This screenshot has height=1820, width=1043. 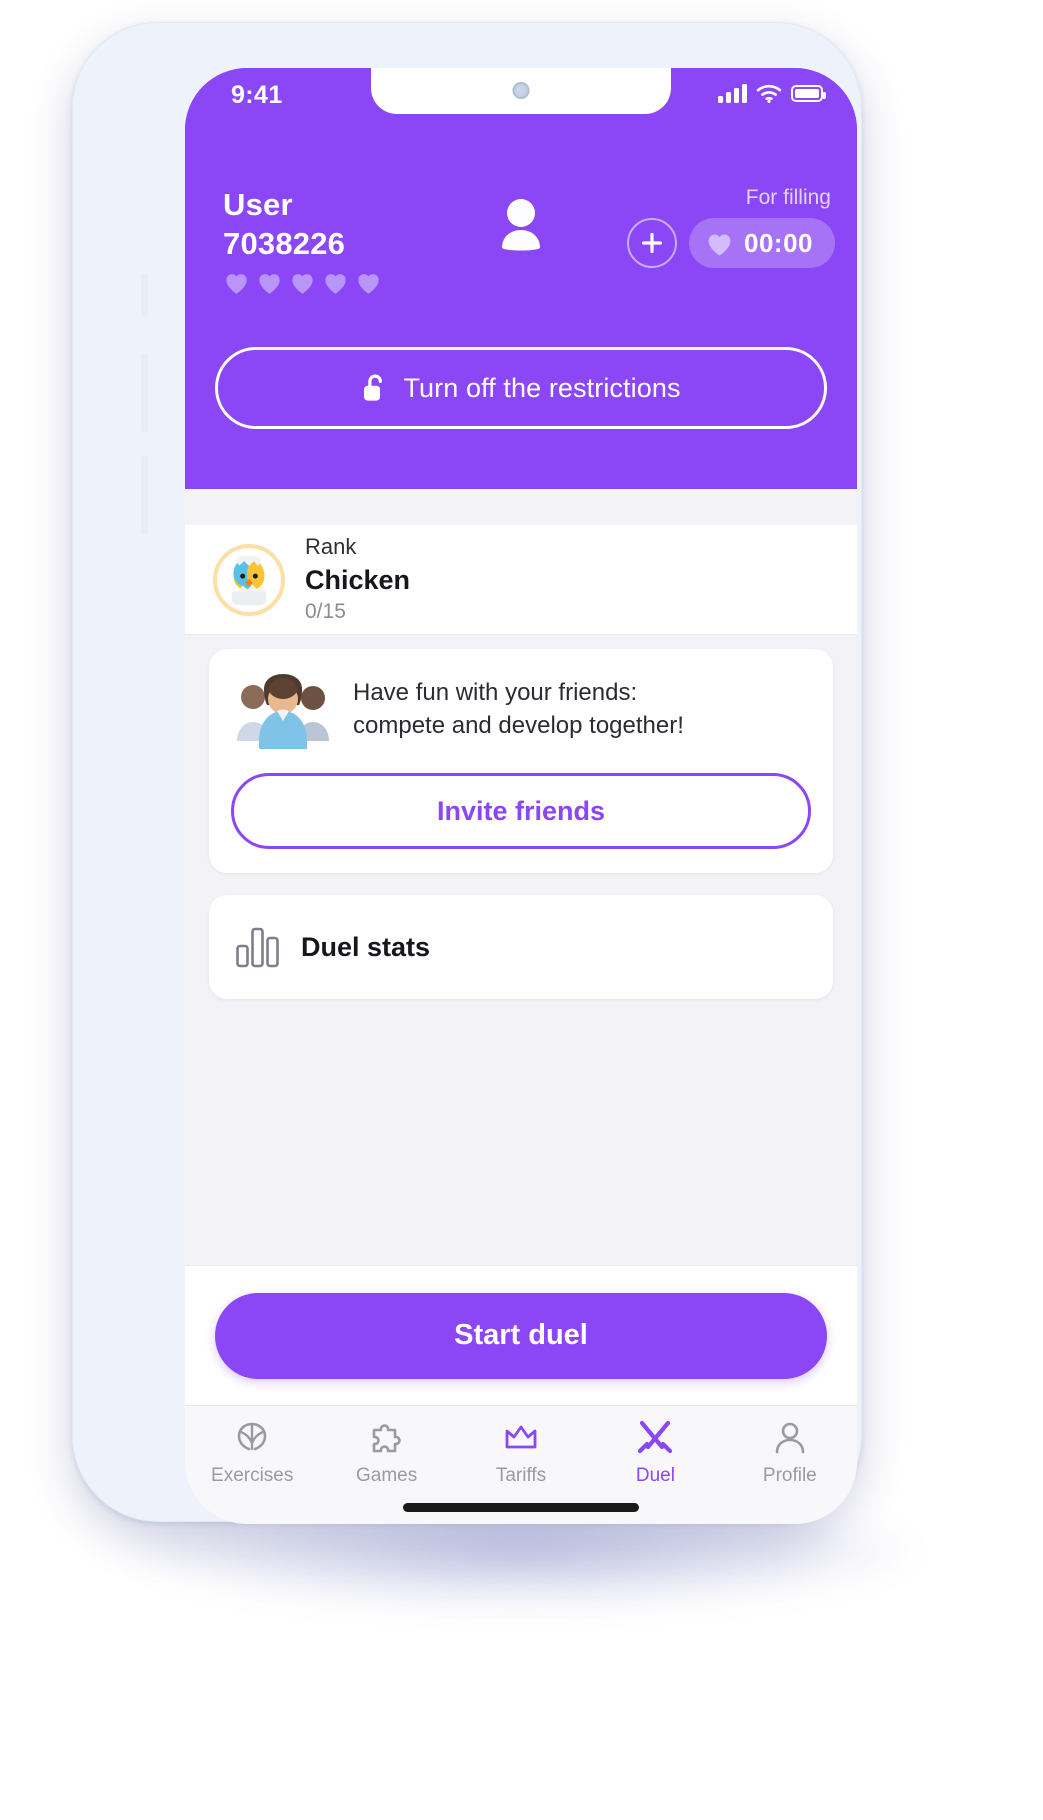 What do you see at coordinates (521, 1475) in the screenshot?
I see `tab-tariffs-label: Tariffs` at bounding box center [521, 1475].